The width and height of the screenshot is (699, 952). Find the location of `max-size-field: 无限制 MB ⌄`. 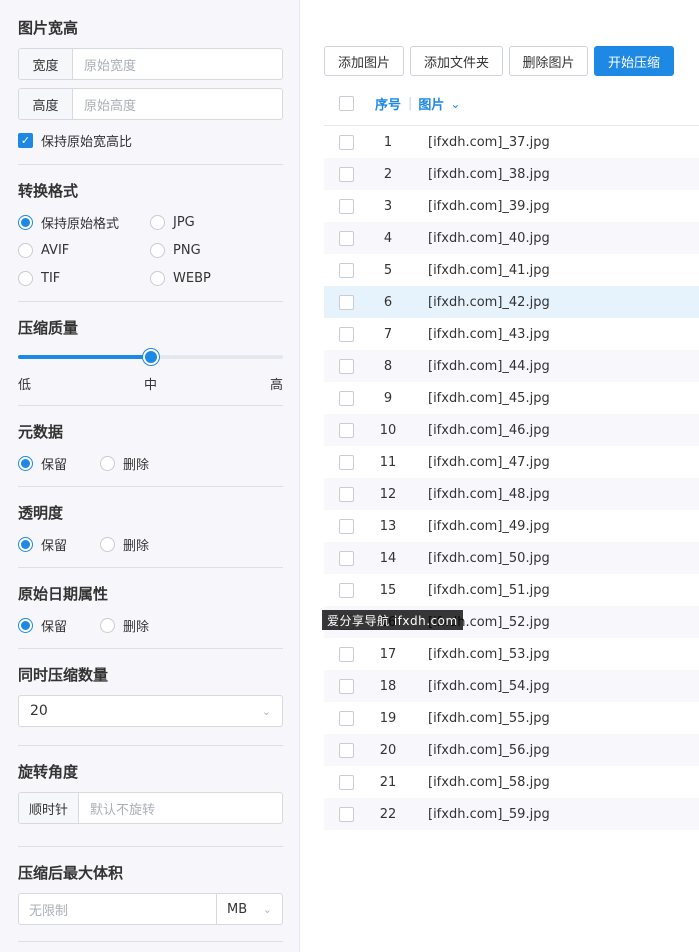

max-size-field: 无限制 MB ⌄ is located at coordinates (150, 909).